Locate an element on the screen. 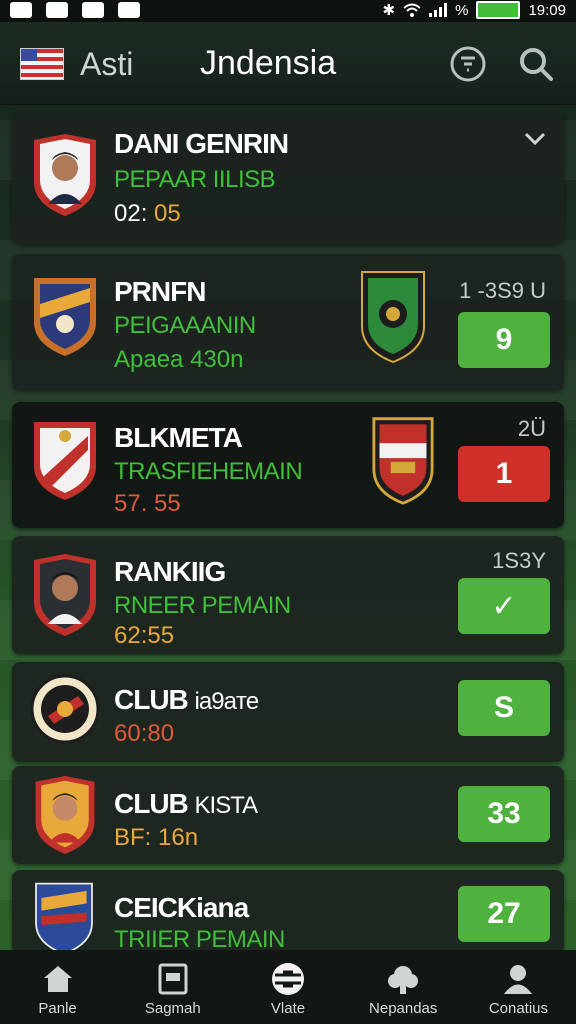  club-icon is located at coordinates (403, 980).